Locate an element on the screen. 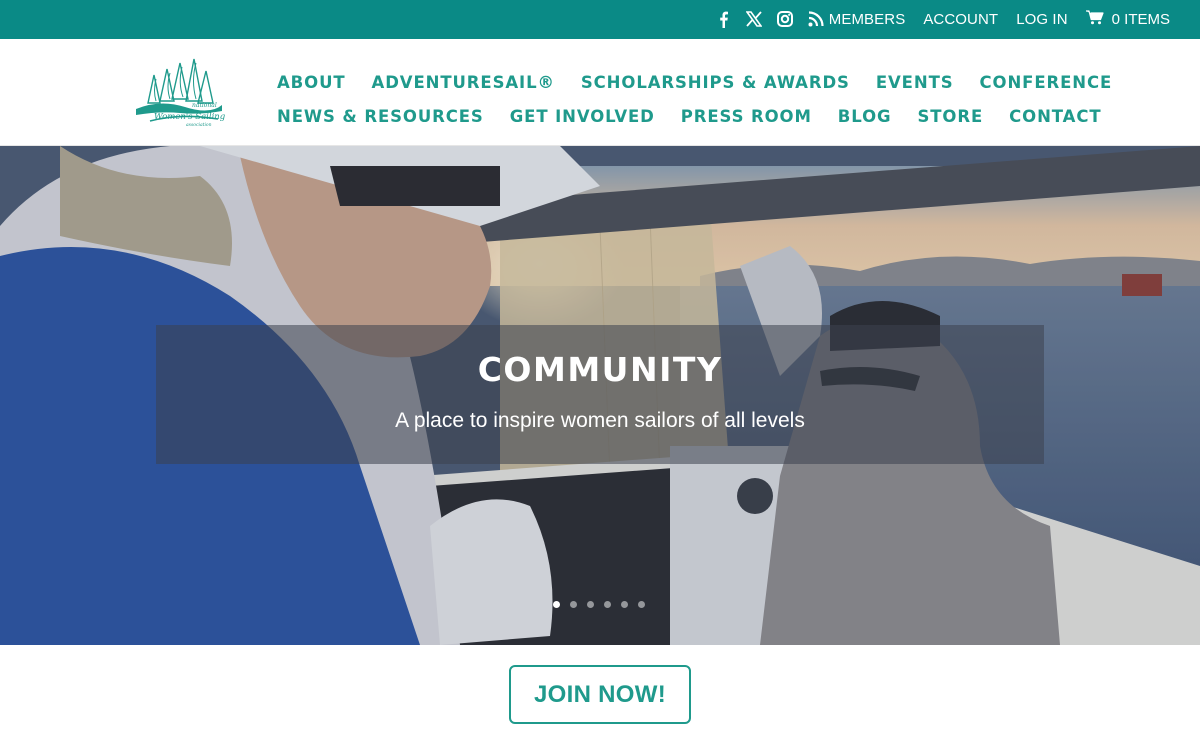 This screenshot has width=1200, height=740. x-icon is located at coordinates (754, 19).